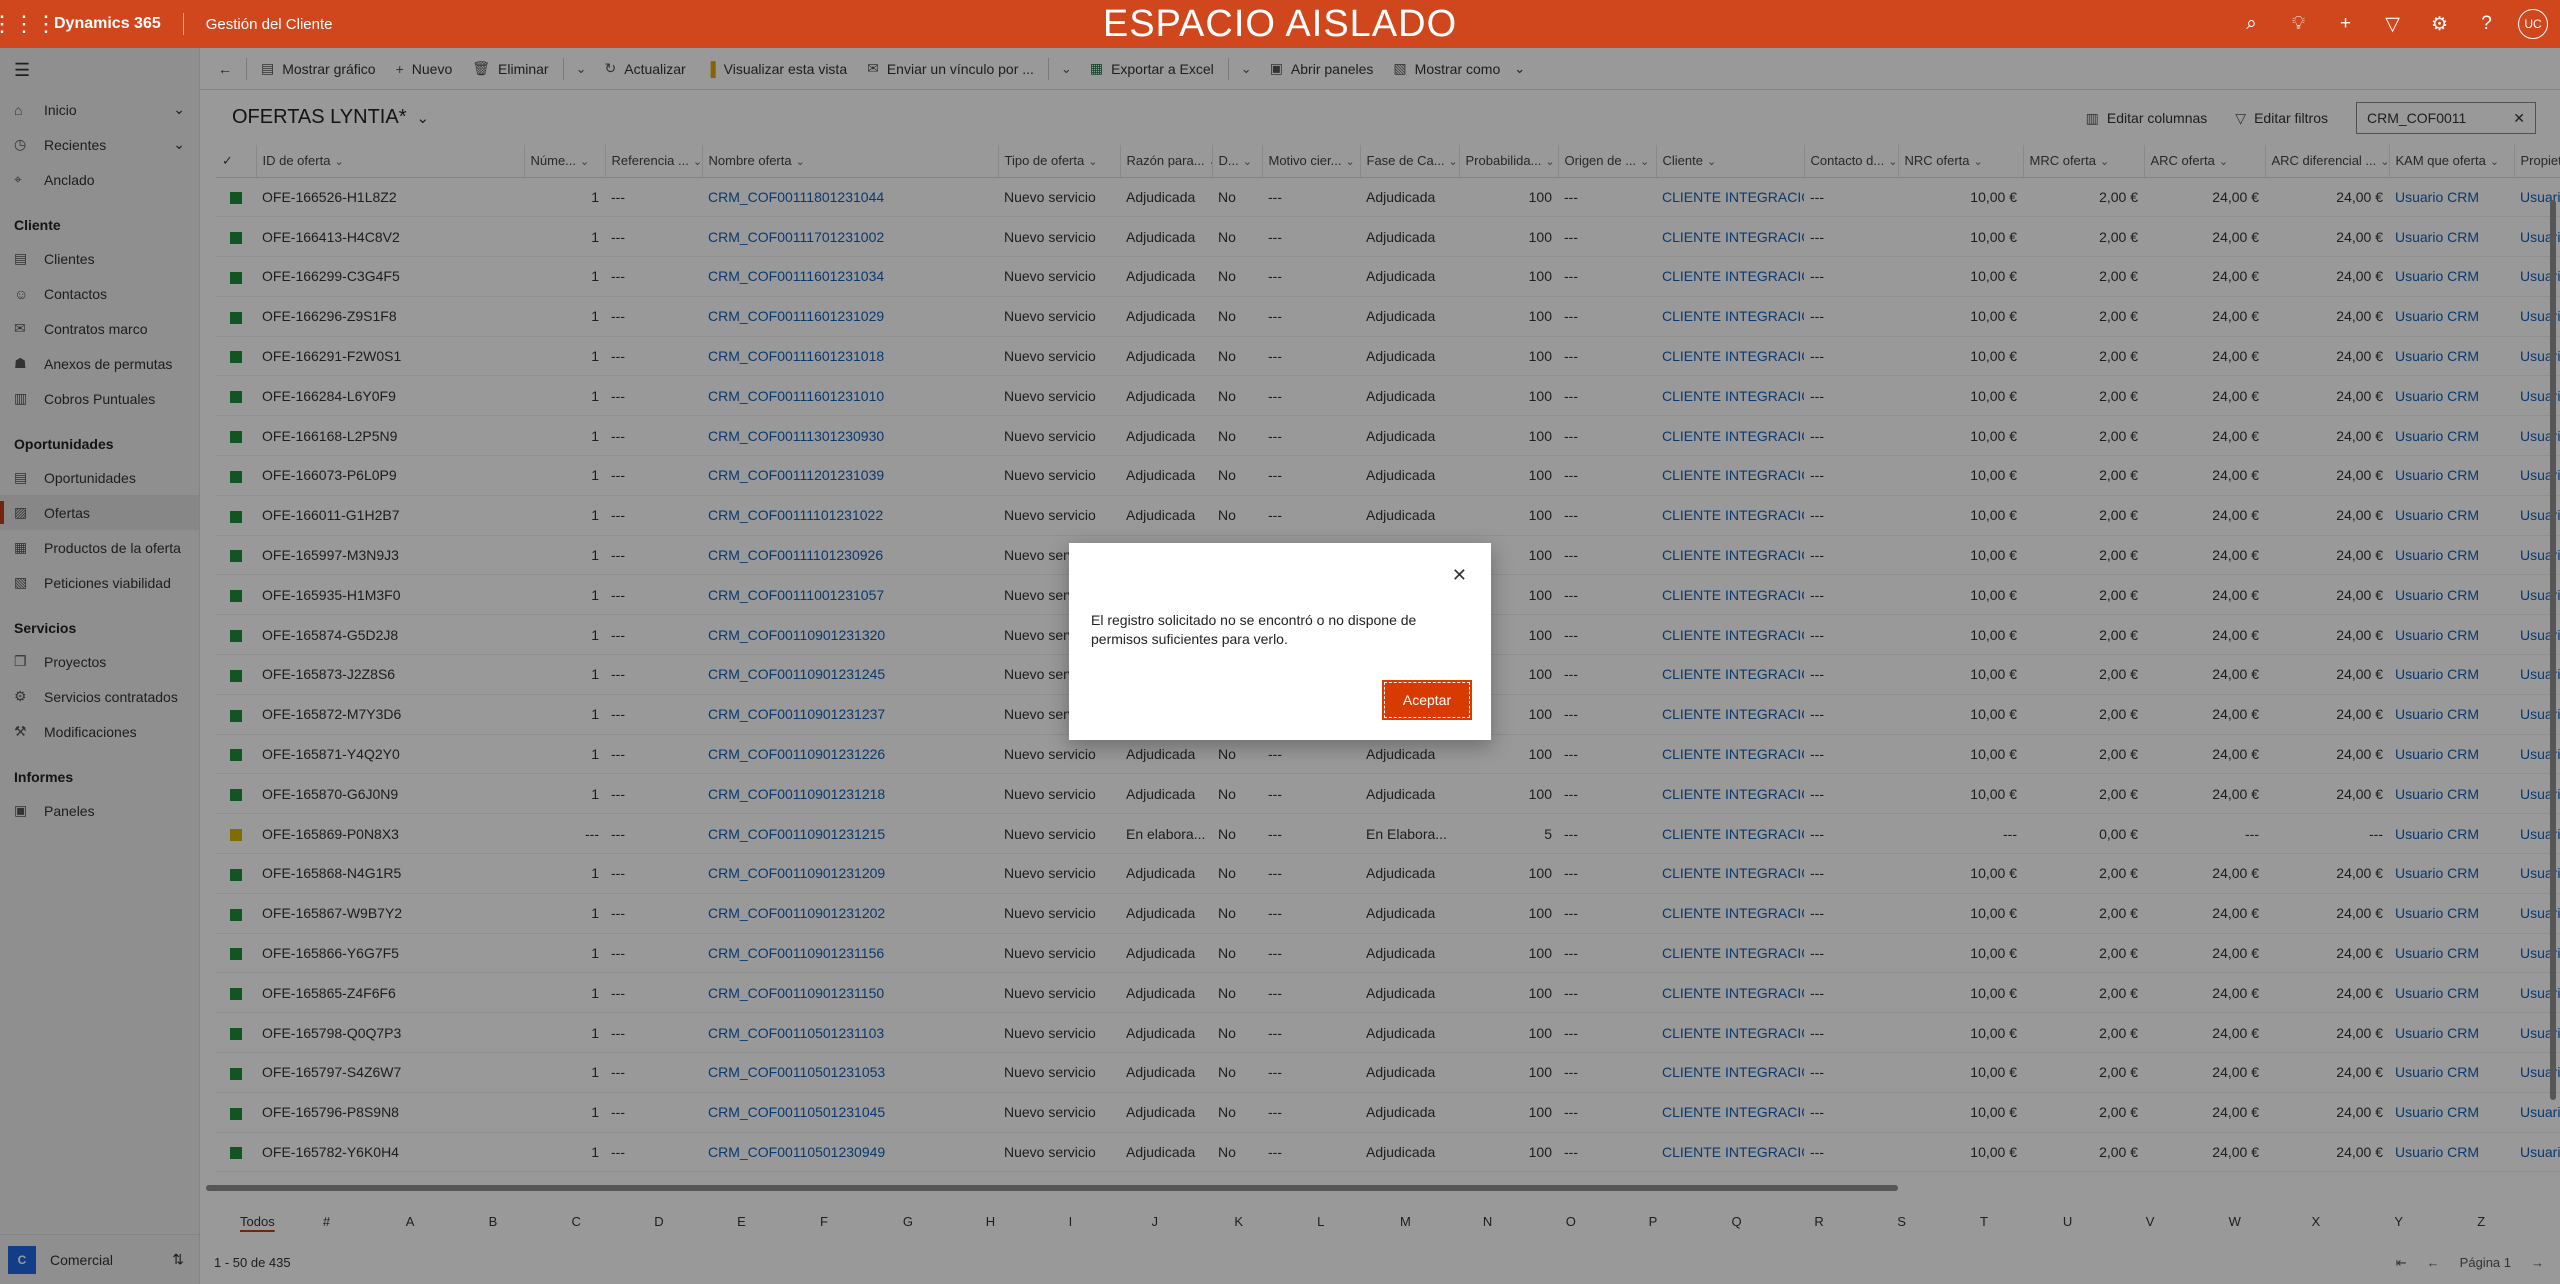 The width and height of the screenshot is (2560, 1284). I want to click on help-icon: ?, so click(2486, 24).